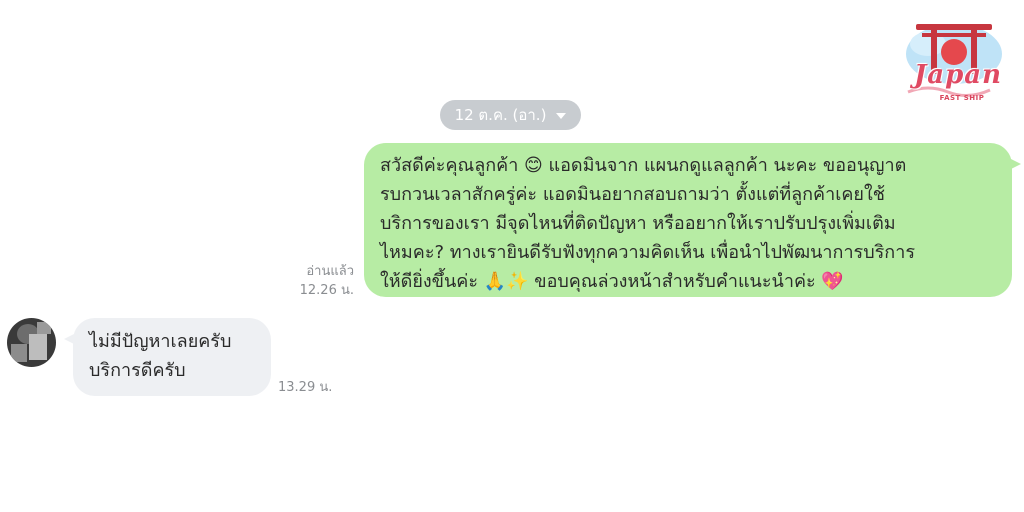  I want to click on read-status: อ่านแล้ว, so click(330, 271).